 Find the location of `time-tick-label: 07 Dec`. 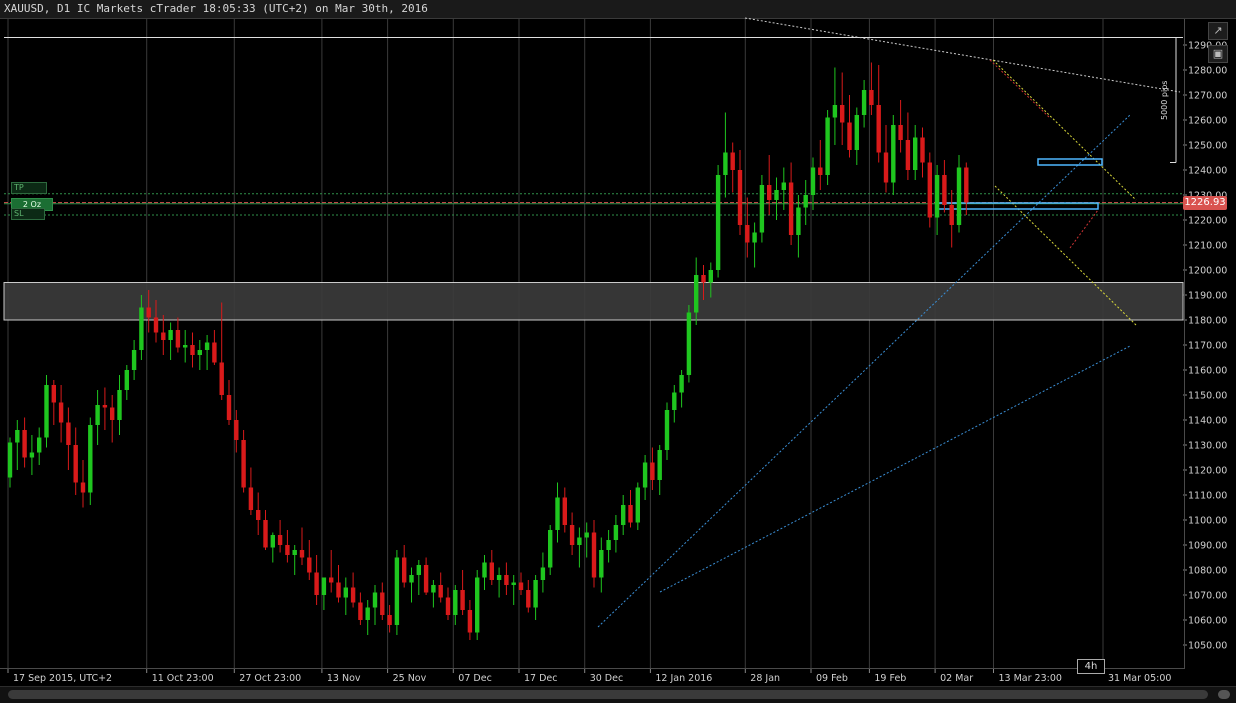

time-tick-label: 07 Dec is located at coordinates (475, 678).